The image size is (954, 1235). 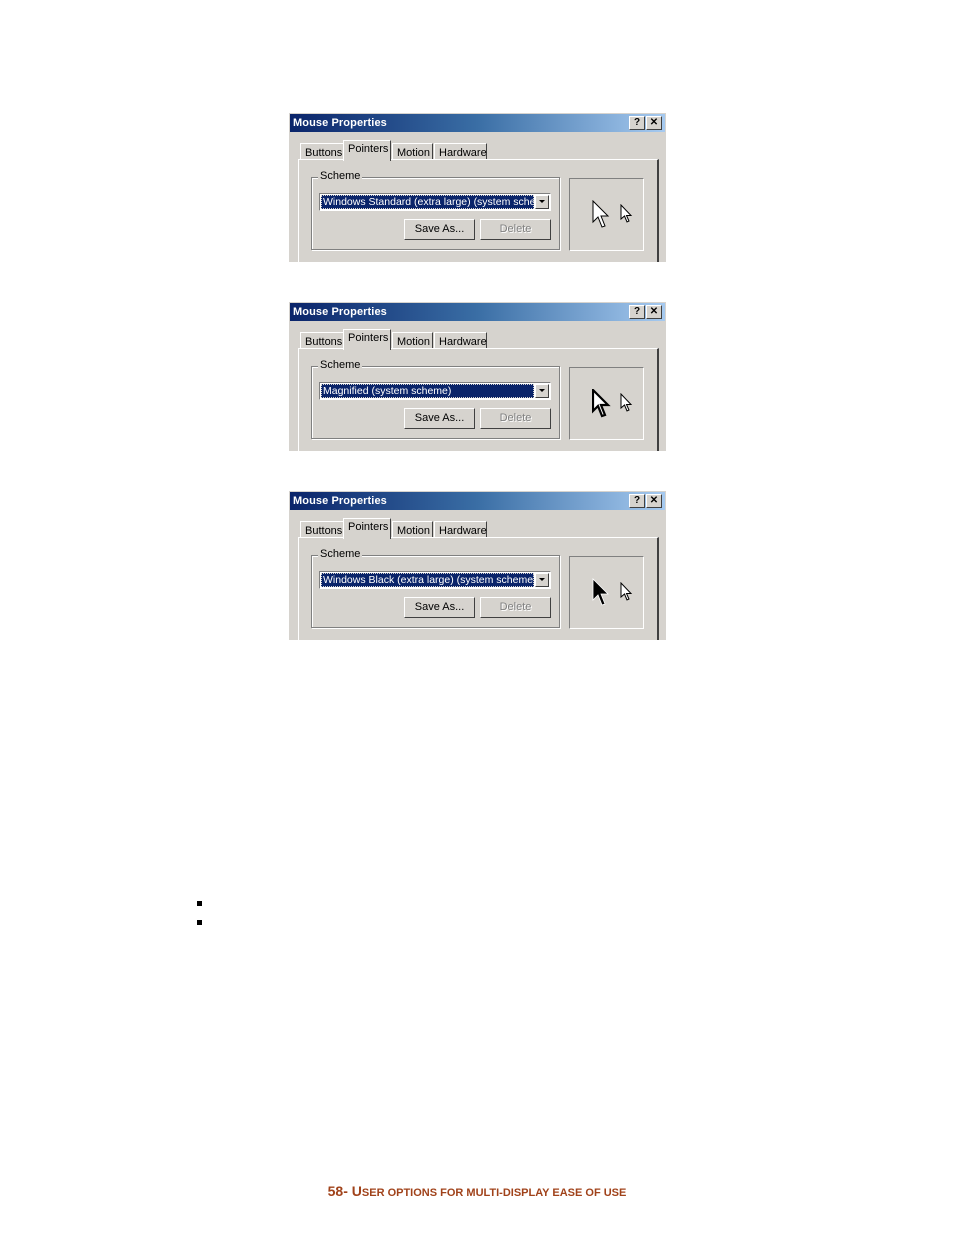 What do you see at coordinates (356, 1191) in the screenshot?
I see `footer-title-initial: U` at bounding box center [356, 1191].